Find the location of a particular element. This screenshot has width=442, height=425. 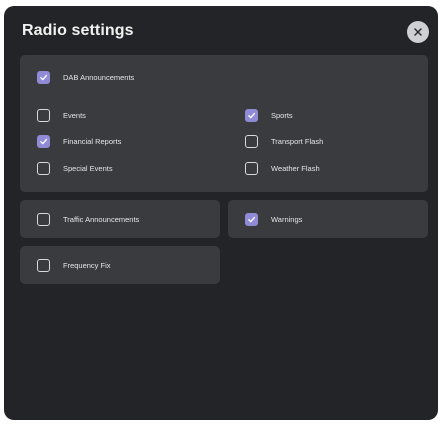

weather-flash-checkbox-box is located at coordinates (251, 168).